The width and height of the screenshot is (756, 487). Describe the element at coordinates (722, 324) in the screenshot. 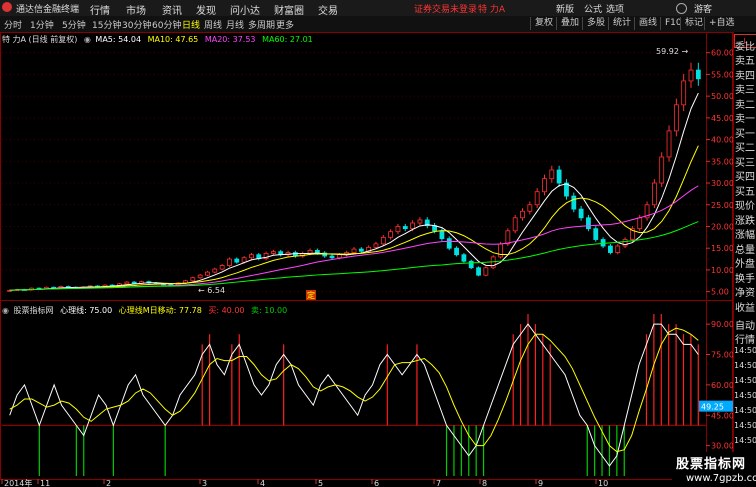

I see `ind-tick-label: 90.00` at that location.